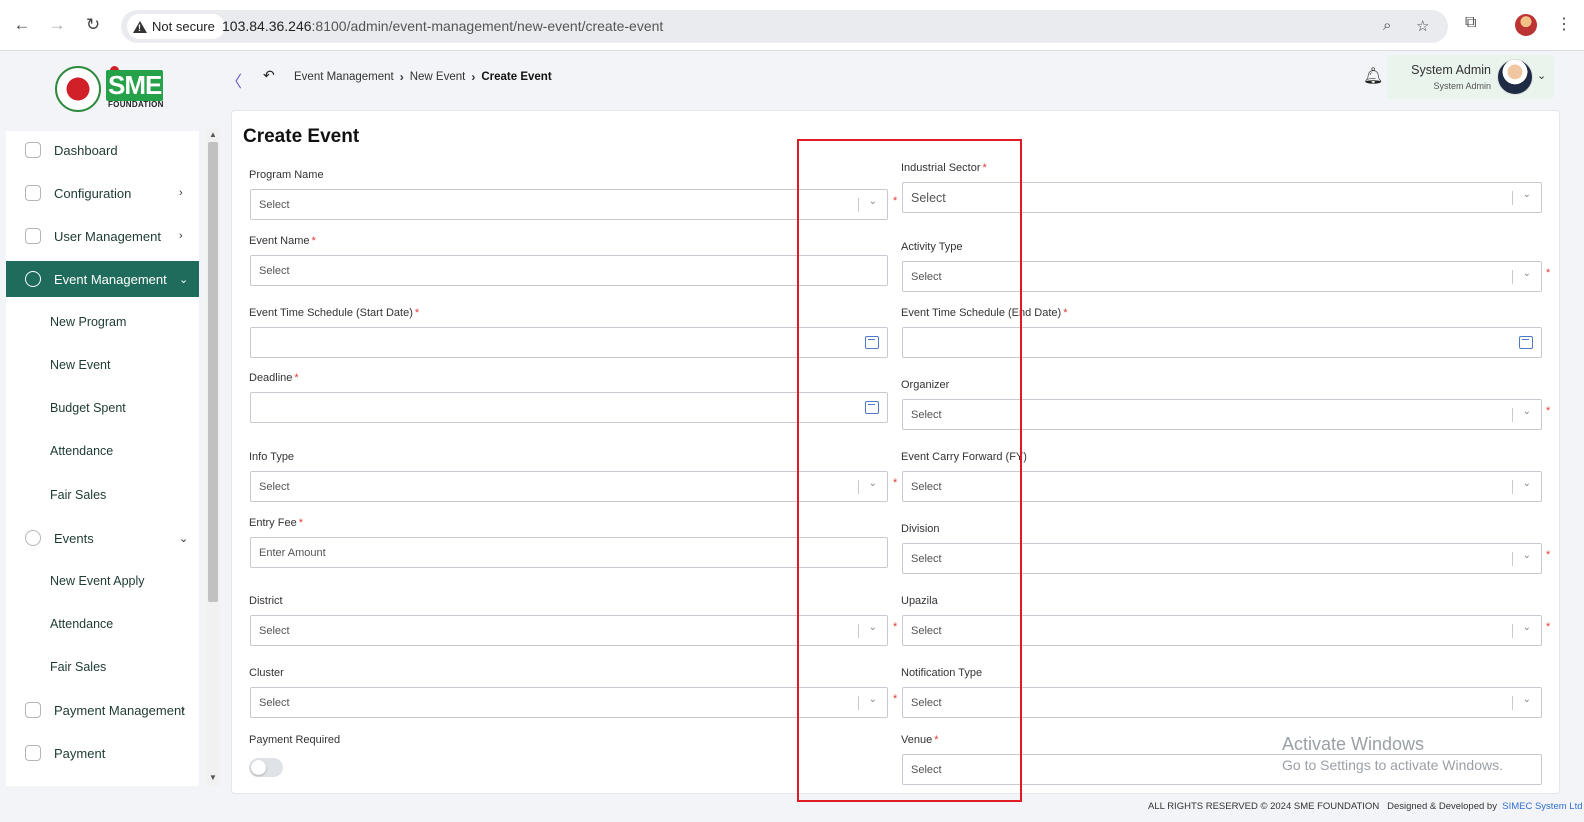 The image size is (1584, 822). Describe the element at coordinates (86, 150) in the screenshot. I see `sidebar-item-label: Dashboard` at that location.